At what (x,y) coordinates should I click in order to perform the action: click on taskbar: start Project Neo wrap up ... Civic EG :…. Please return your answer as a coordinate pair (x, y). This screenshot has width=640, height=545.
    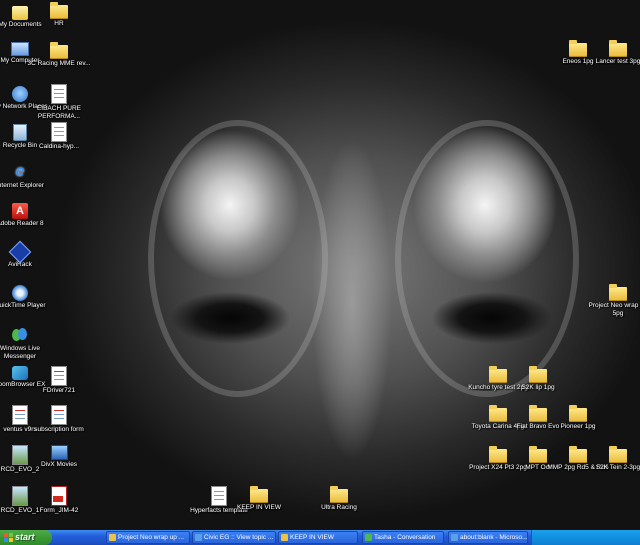
    Looking at the image, I should click on (320, 537).